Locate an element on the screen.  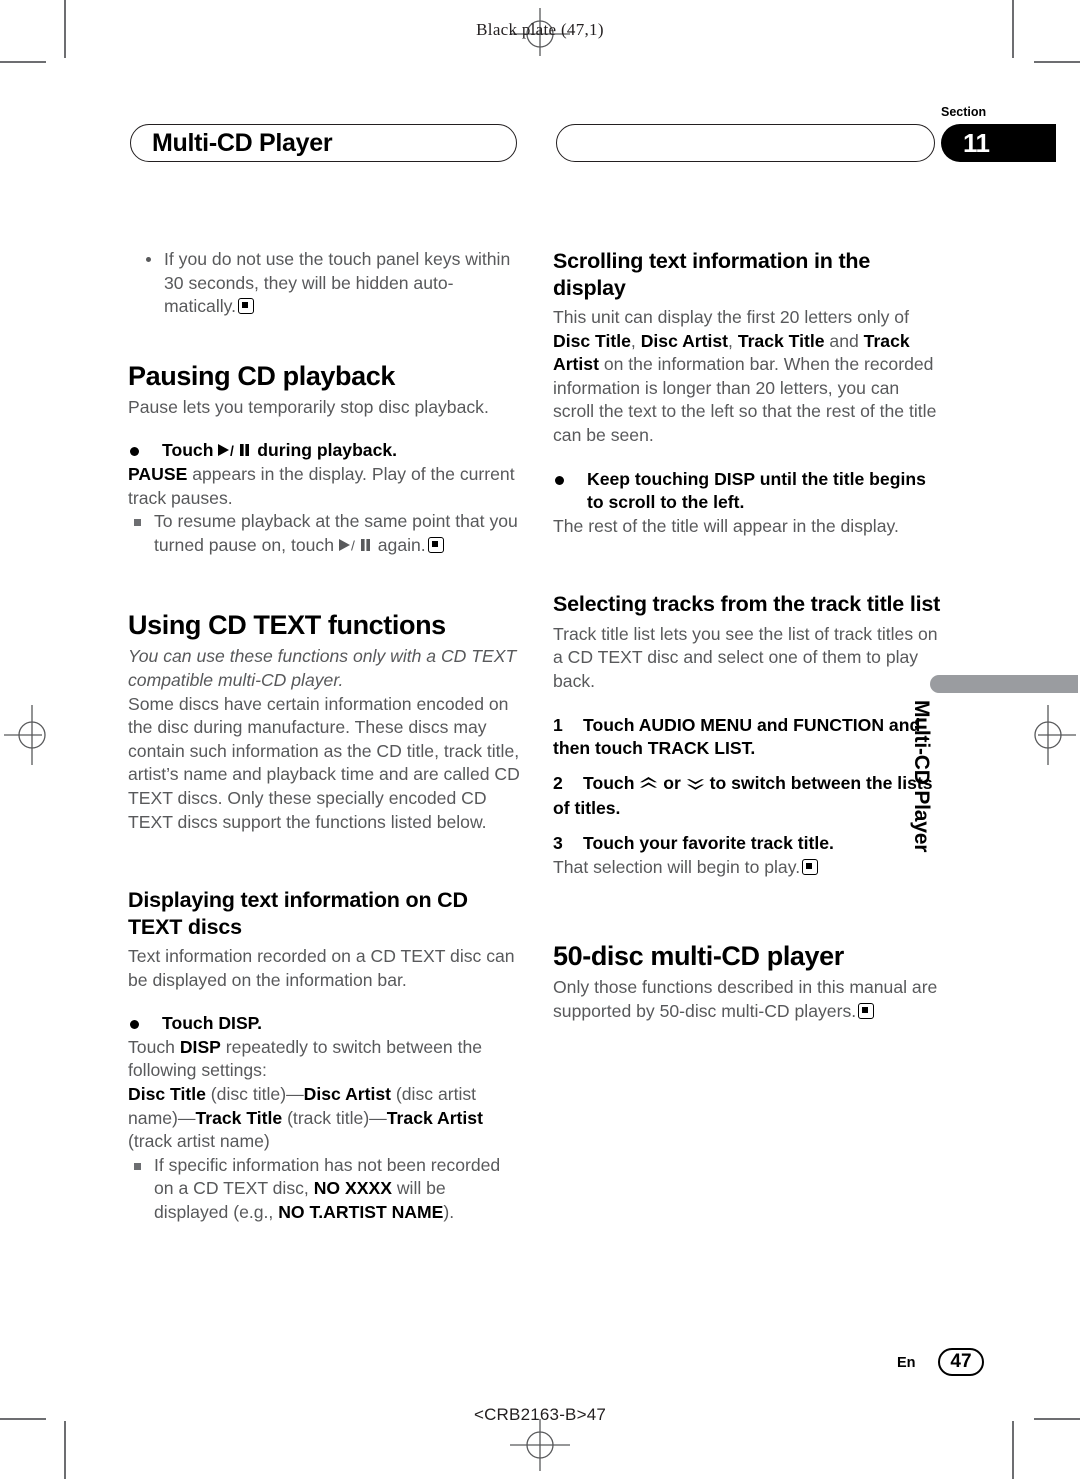
heading-using-cd-text-functions: Using CD TEXT functions is located at coordinates (287, 625).